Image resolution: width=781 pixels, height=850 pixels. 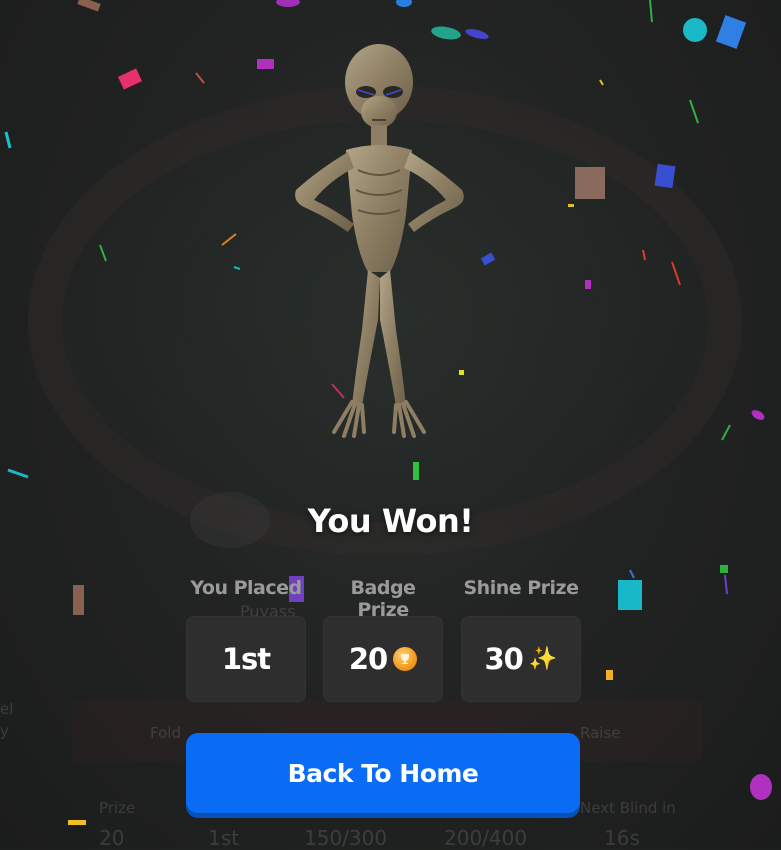 I want to click on shine-prize-card: 30 ✨, so click(x=521, y=659).